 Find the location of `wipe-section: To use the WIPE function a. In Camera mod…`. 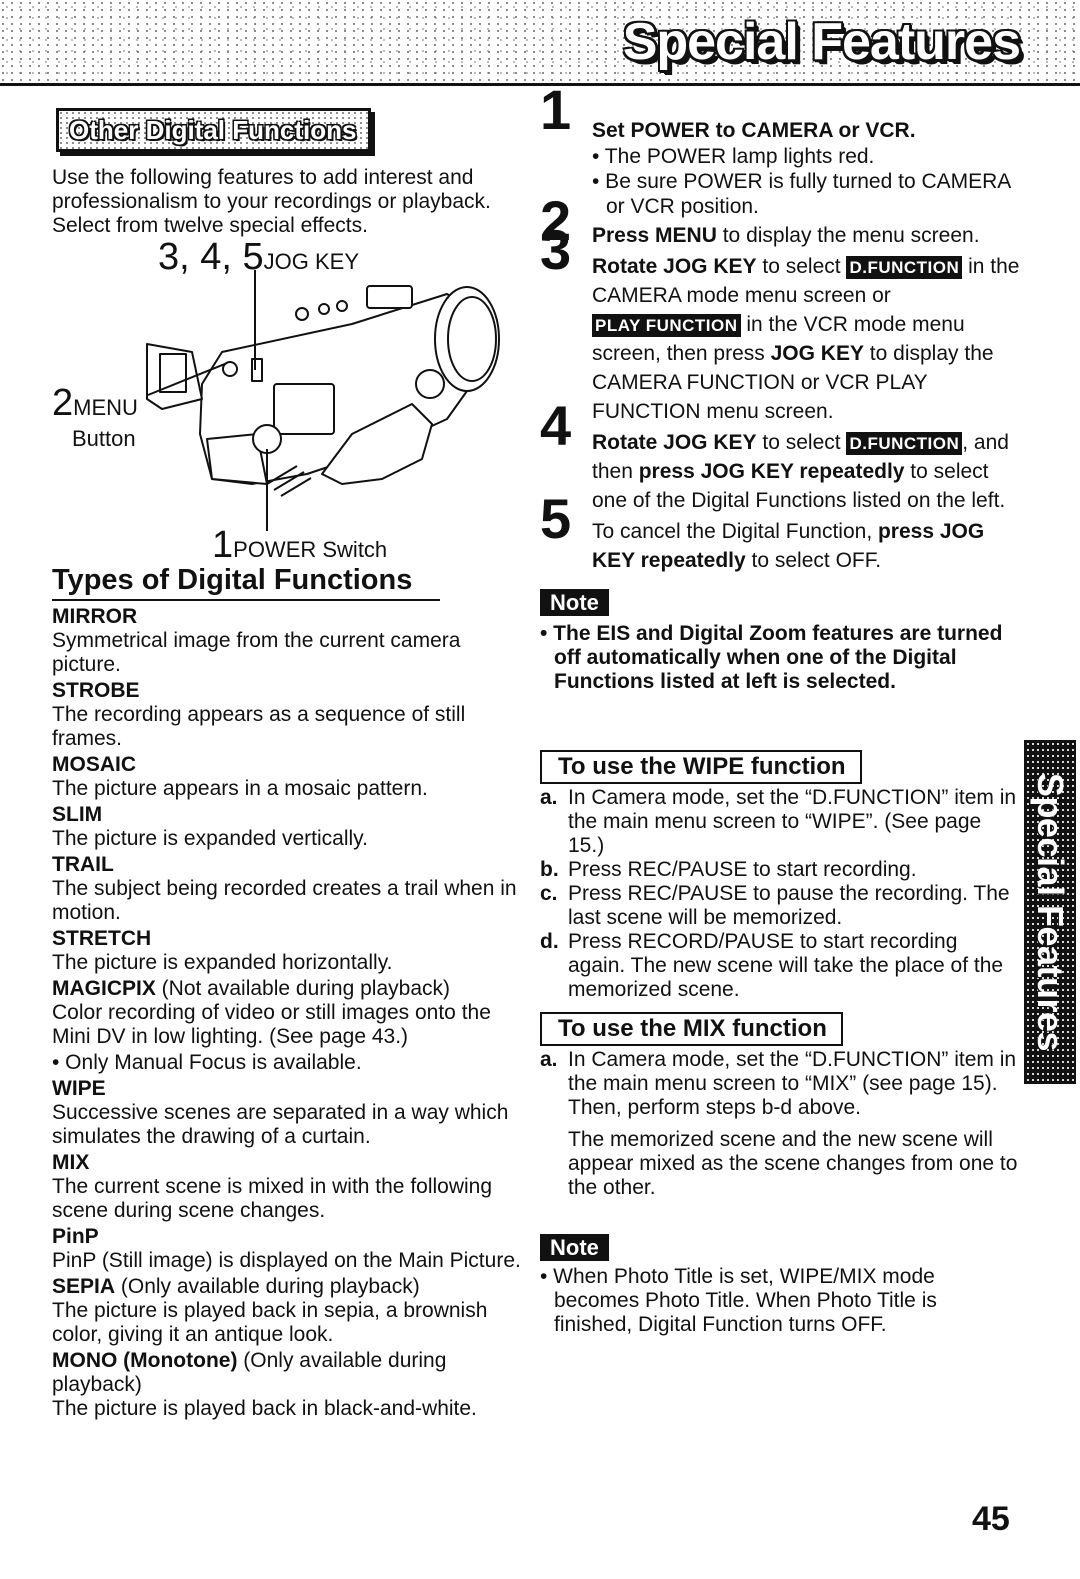

wipe-section: To use the WIPE function a. In Camera mod… is located at coordinates (780, 876).